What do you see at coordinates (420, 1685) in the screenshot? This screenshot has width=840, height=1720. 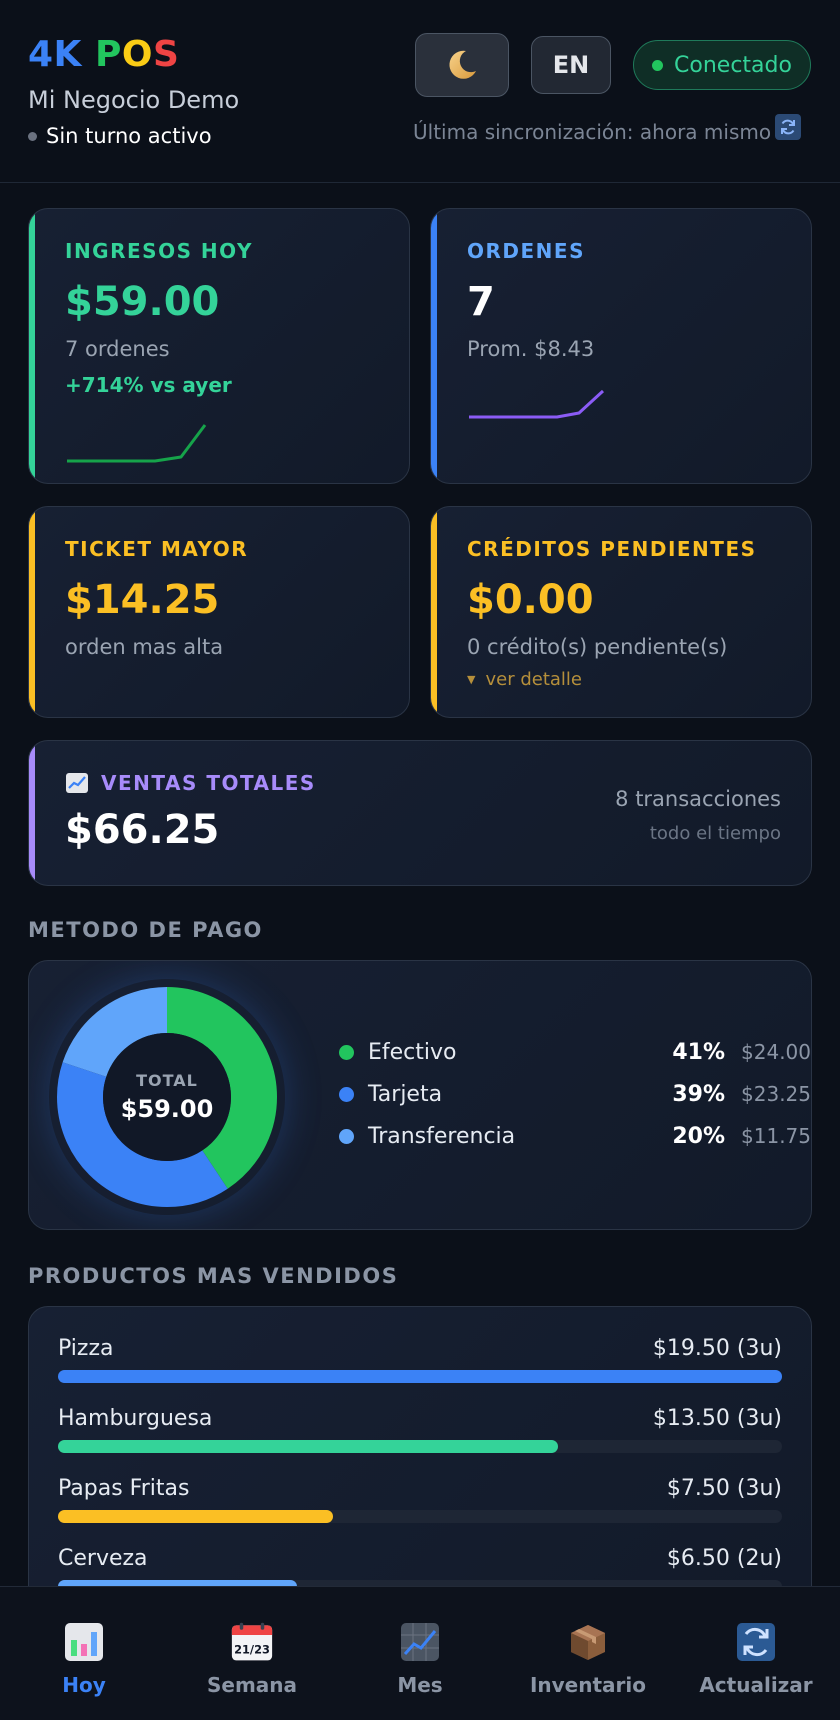 I see `nav-label: Mes` at bounding box center [420, 1685].